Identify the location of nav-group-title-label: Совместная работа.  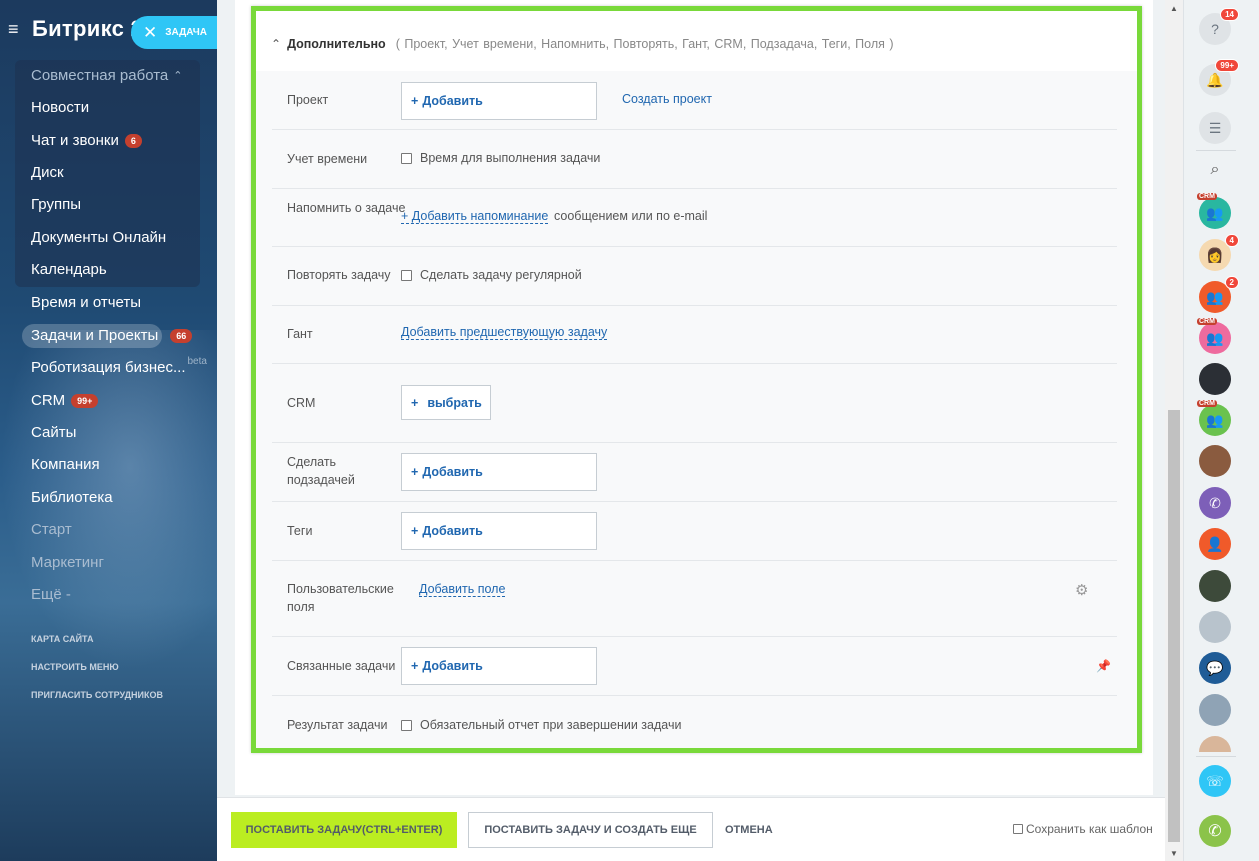
(100, 75).